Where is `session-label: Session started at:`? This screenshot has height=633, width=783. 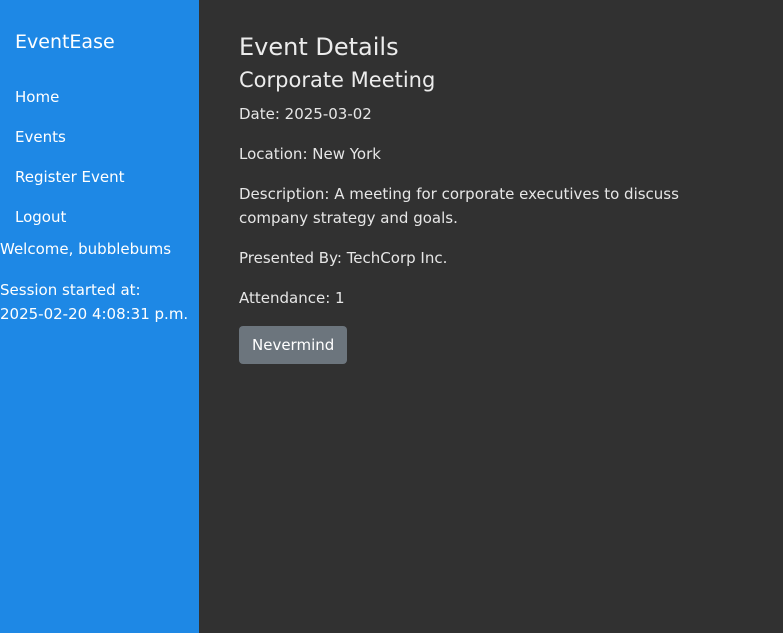
session-label: Session started at: is located at coordinates (70, 290).